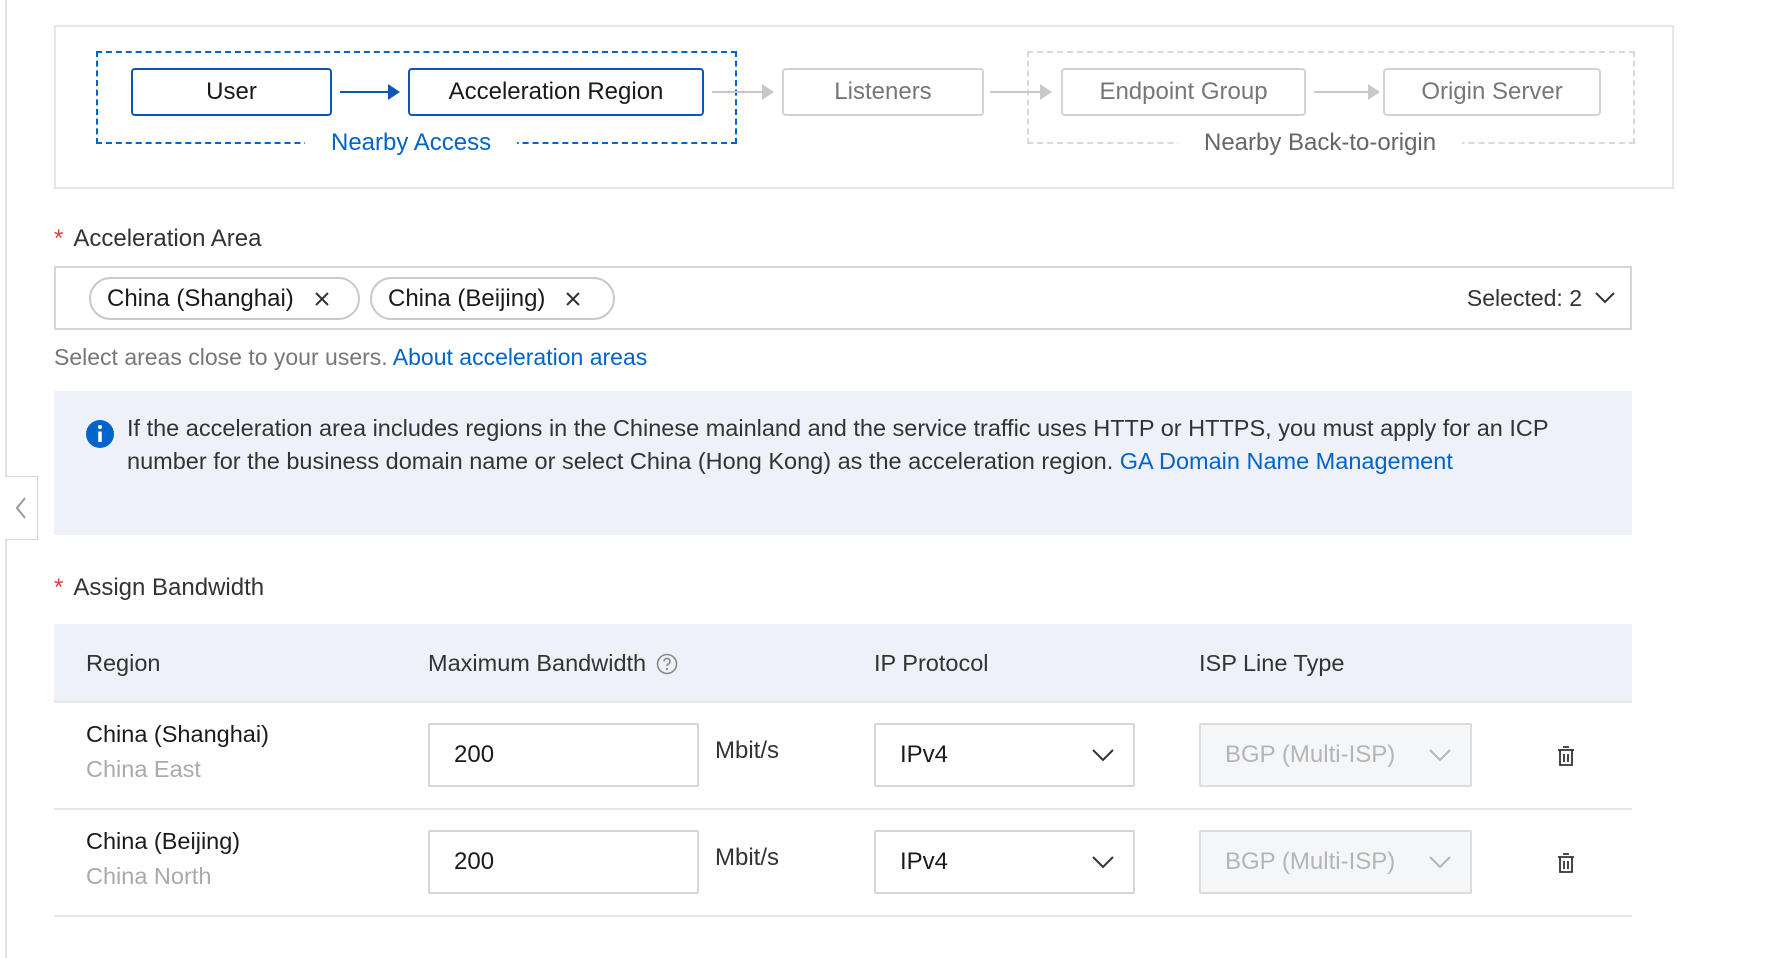  I want to click on region-area: China North, so click(149, 876).